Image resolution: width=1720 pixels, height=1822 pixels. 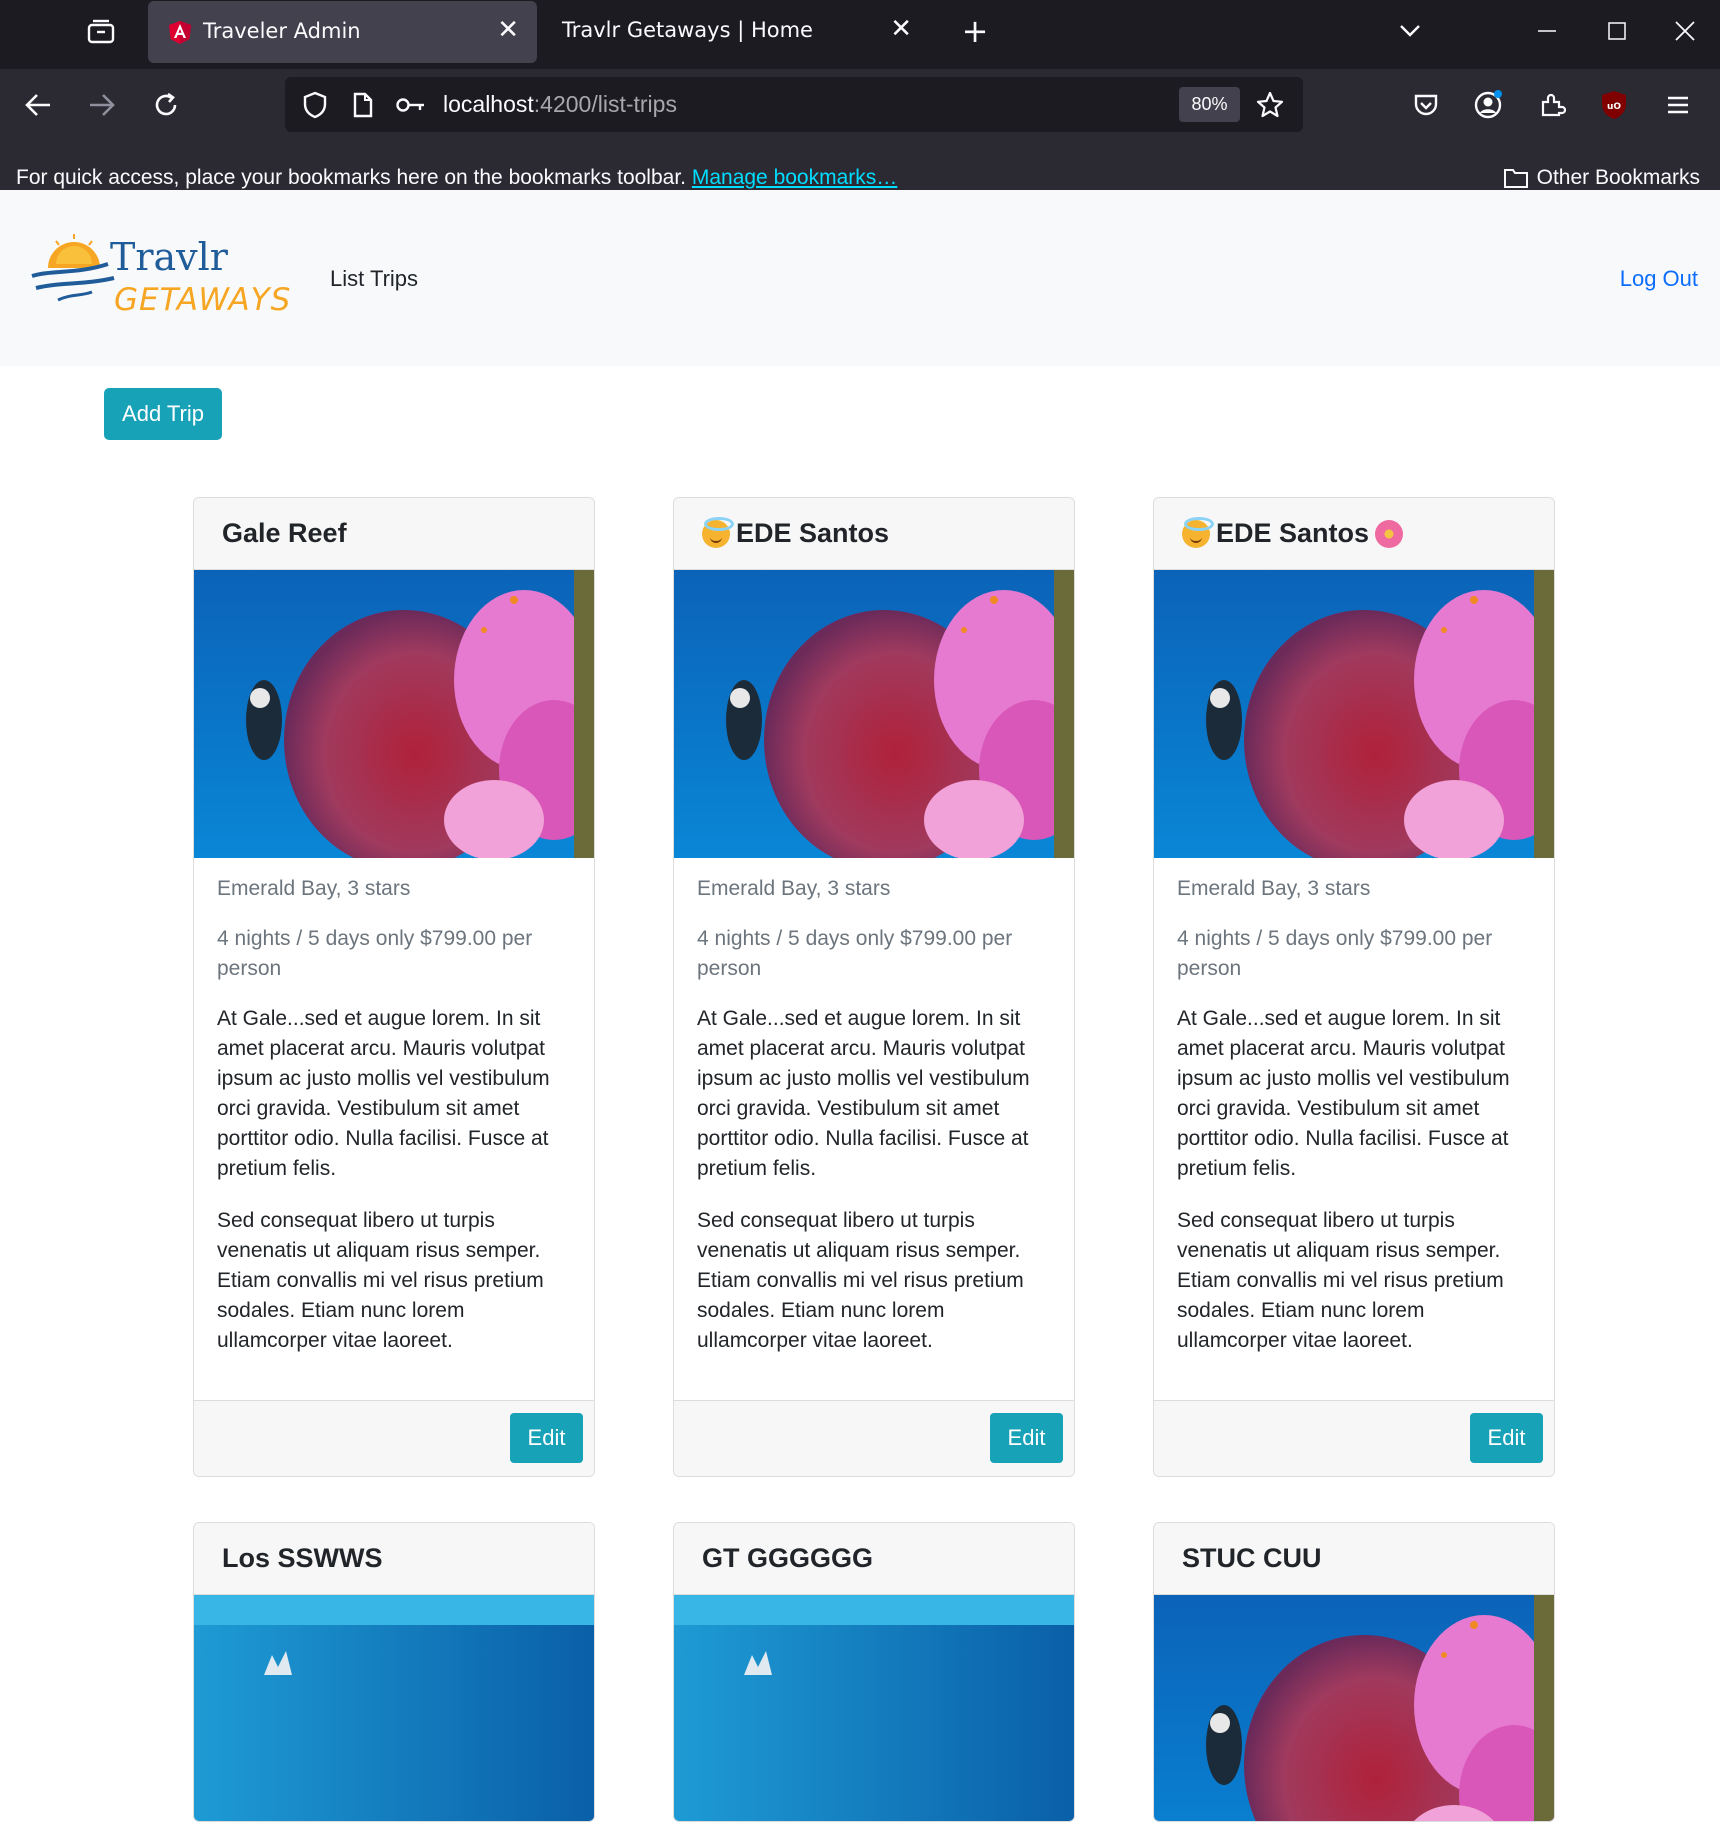 What do you see at coordinates (202, 300) in the screenshot?
I see `brand-wordmark-bottom: GETAWAYS` at bounding box center [202, 300].